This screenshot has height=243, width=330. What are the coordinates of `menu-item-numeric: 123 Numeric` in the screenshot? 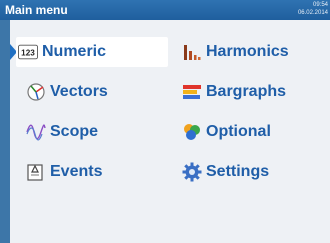 It's located at (92, 52).